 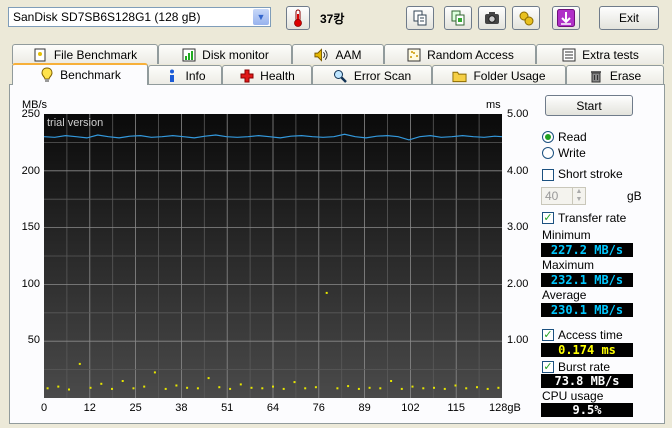 I want to click on average-value: 230.1 MB/s, so click(x=587, y=310).